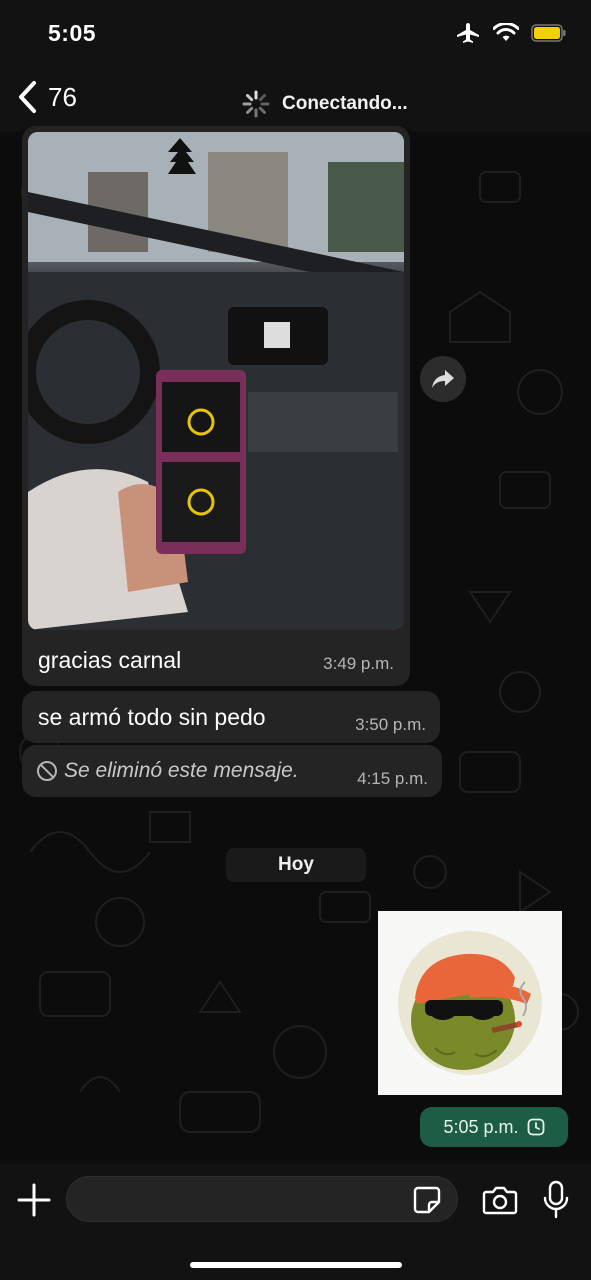 This screenshot has width=591, height=1280. I want to click on wifi-icon, so click(506, 32).